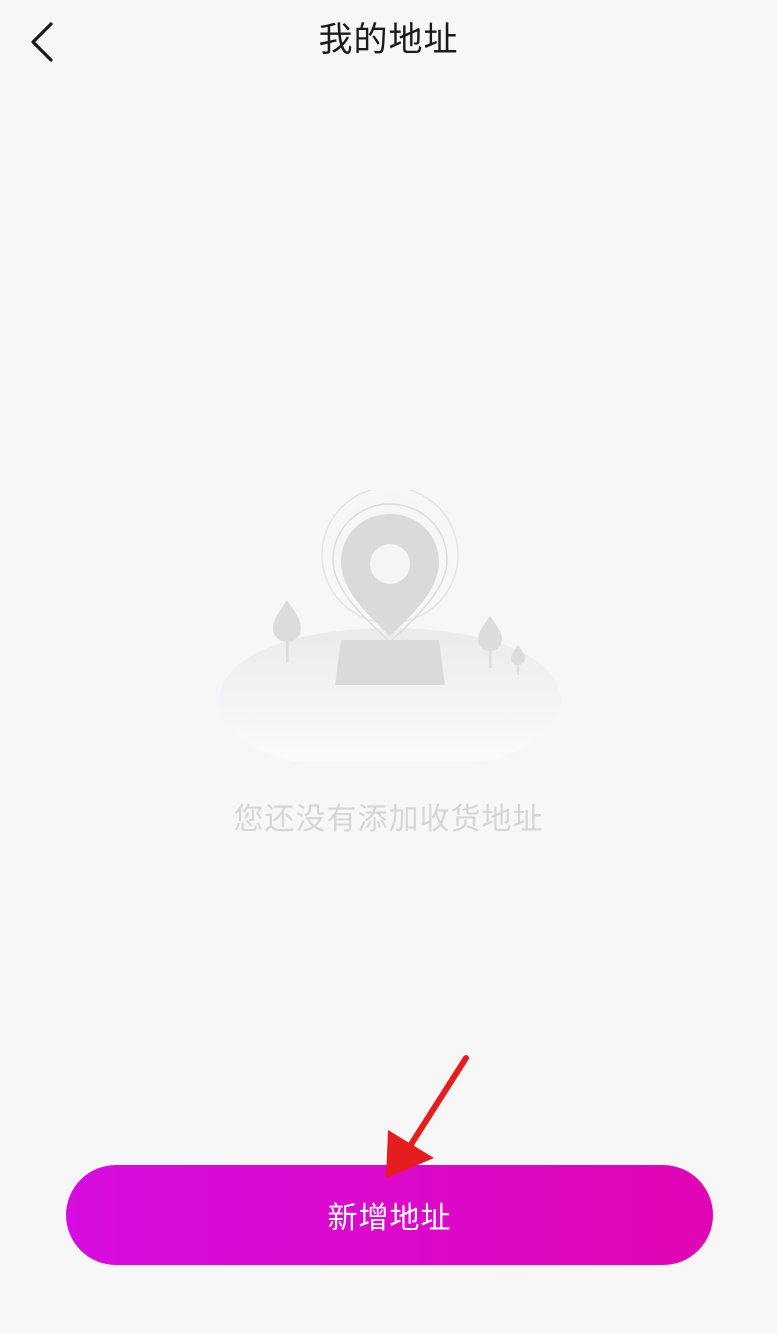 This screenshot has height=1333, width=777. I want to click on empty-state-illustration, so click(390, 628).